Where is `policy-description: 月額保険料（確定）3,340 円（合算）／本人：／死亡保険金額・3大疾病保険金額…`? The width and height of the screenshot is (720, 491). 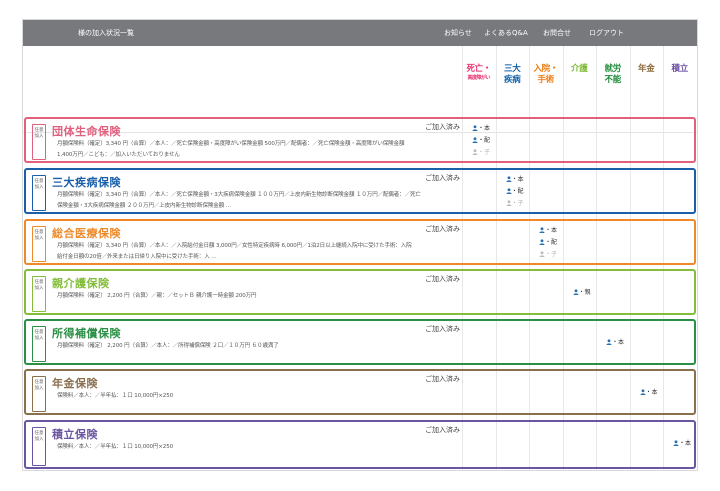 policy-description: 月額保険料（確定）3,340 円（合算）／本人：／死亡保険金額・3大疾病保険金額… is located at coordinates (239, 200).